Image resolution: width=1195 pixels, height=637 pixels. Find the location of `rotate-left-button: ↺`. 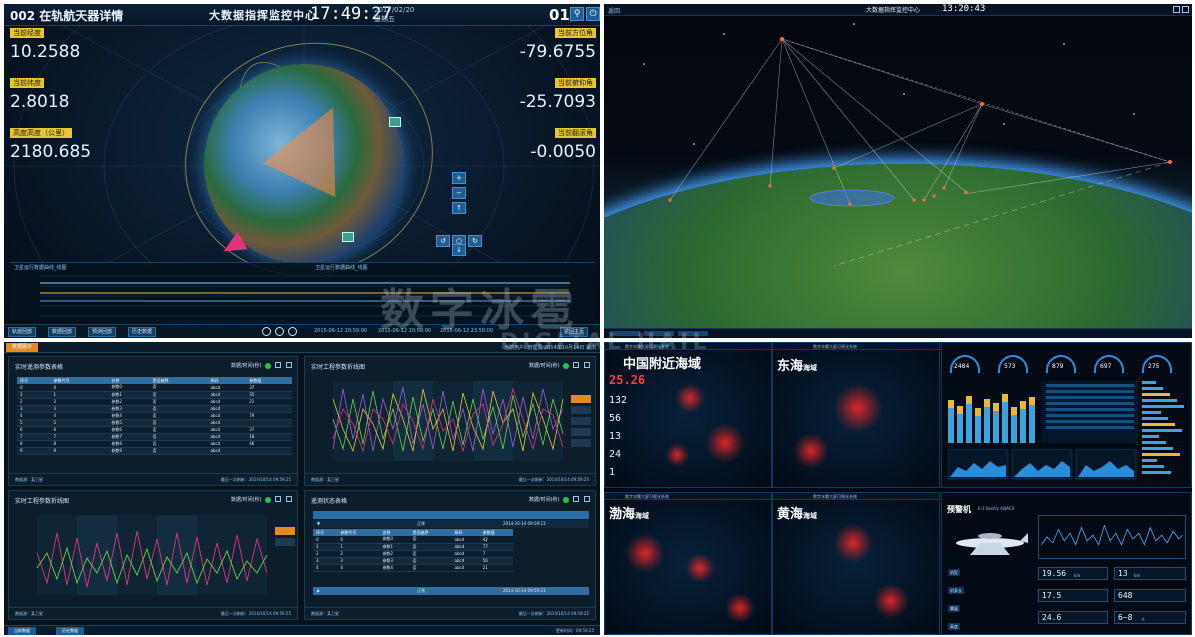

rotate-left-button: ↺ is located at coordinates (443, 241).